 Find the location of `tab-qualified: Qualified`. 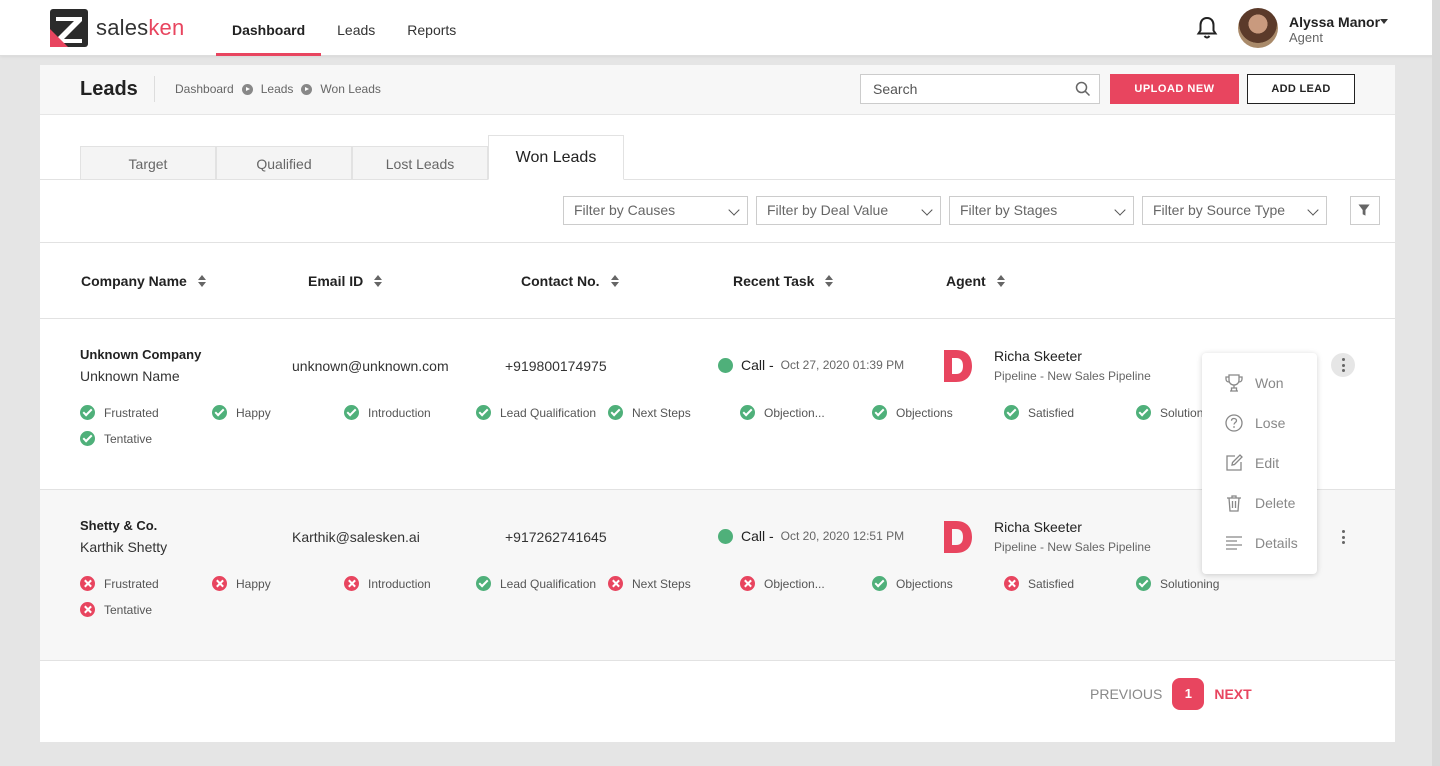

tab-qualified: Qualified is located at coordinates (284, 163).